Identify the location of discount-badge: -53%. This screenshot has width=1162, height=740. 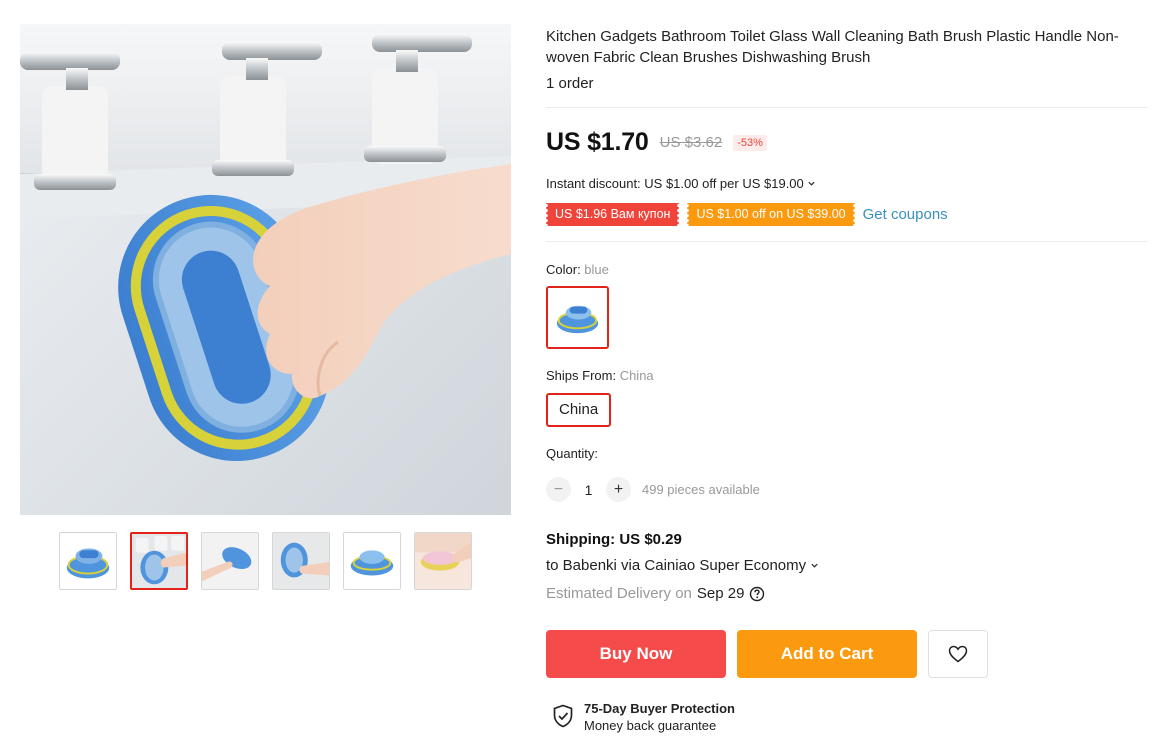
(750, 142).